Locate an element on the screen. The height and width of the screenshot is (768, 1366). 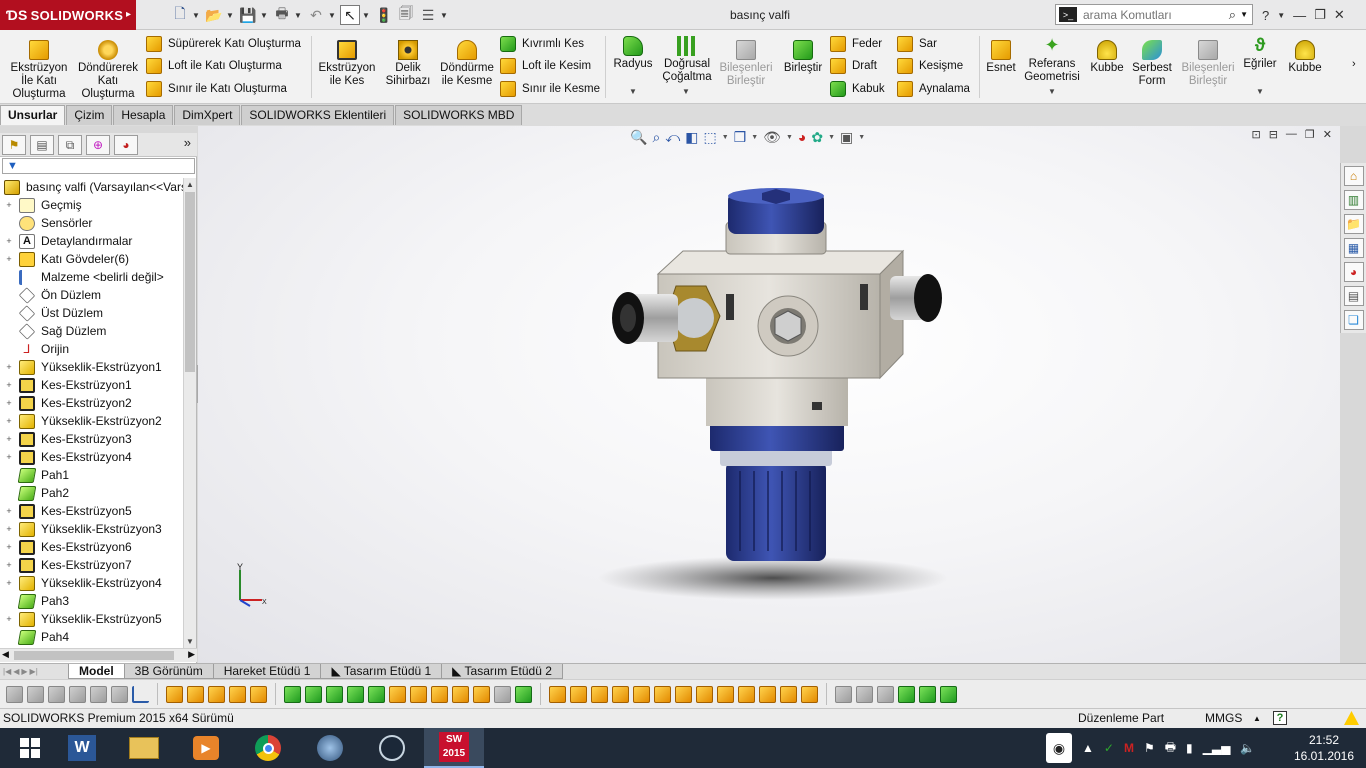
pattern-dropdown-icon: ▼ is located at coordinates (686, 91).